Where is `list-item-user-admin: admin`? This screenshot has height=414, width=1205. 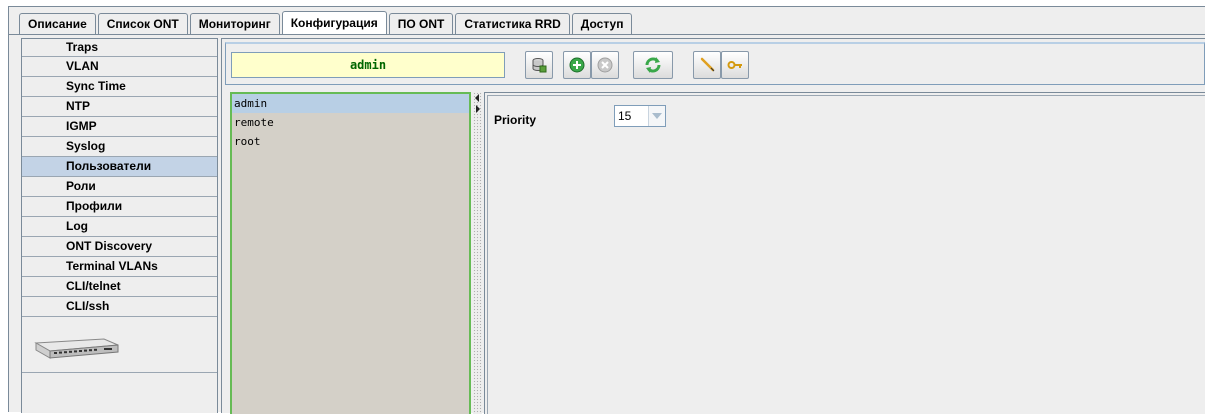 list-item-user-admin: admin is located at coordinates (350, 103).